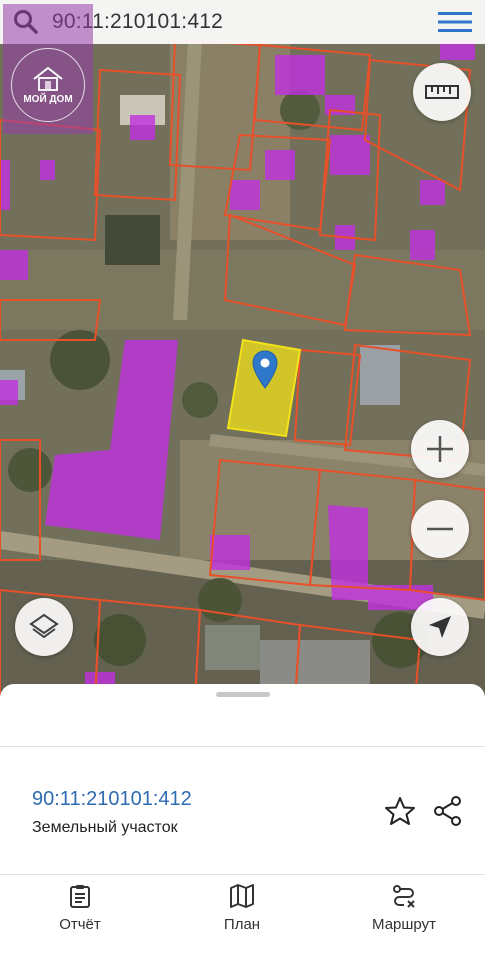  I want to click on map-icon, so click(242, 896).